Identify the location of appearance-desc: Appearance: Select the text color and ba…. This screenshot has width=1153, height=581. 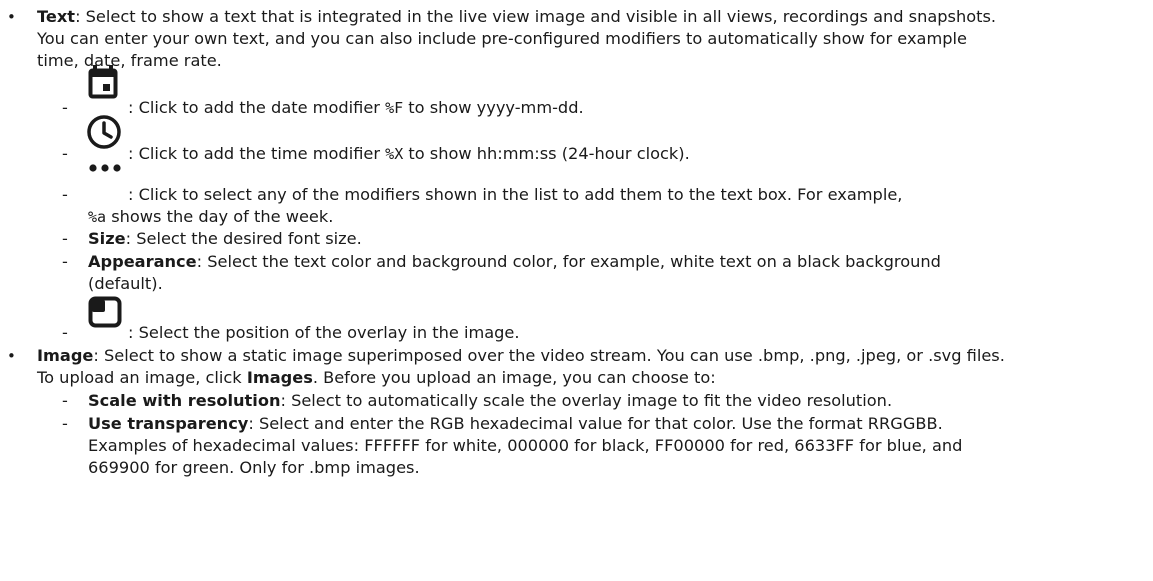
(514, 261).